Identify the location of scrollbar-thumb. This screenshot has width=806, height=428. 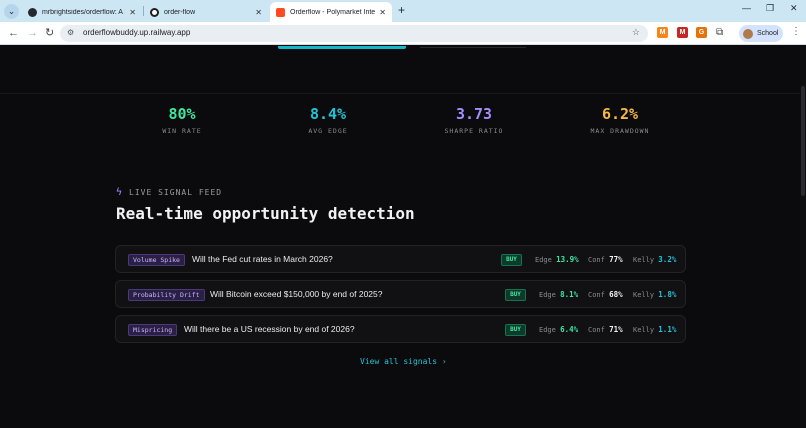
(803, 141).